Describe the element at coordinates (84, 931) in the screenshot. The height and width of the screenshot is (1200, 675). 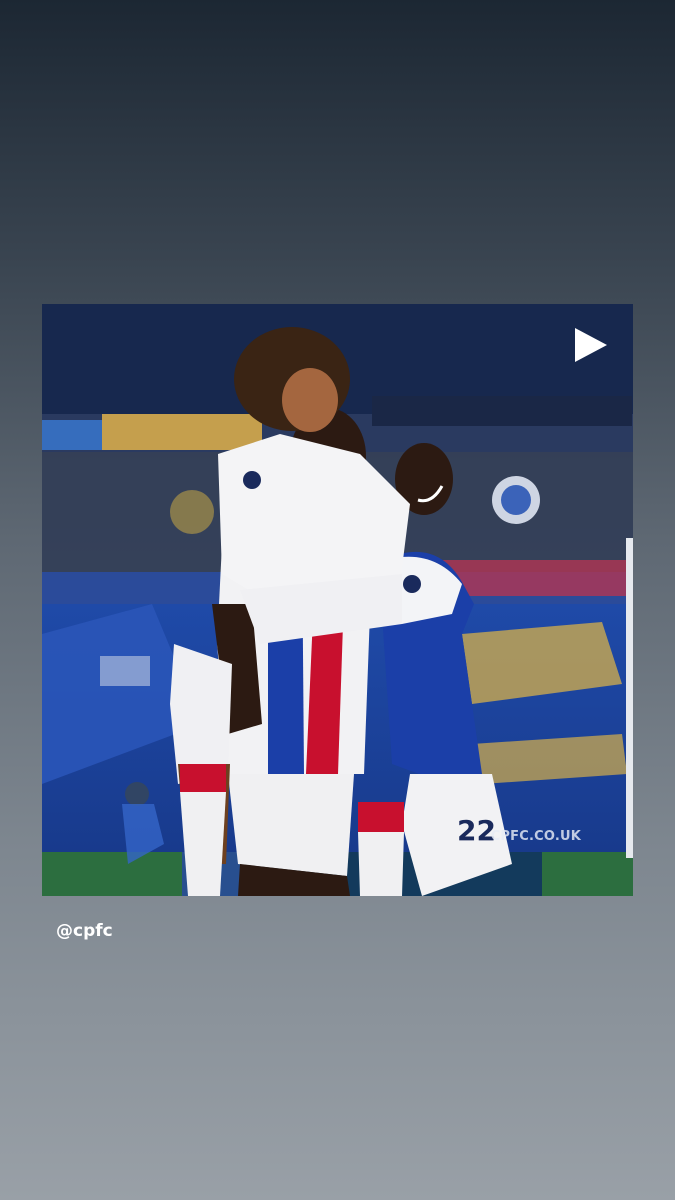
I see `mention-sticker: @cpfc` at that location.